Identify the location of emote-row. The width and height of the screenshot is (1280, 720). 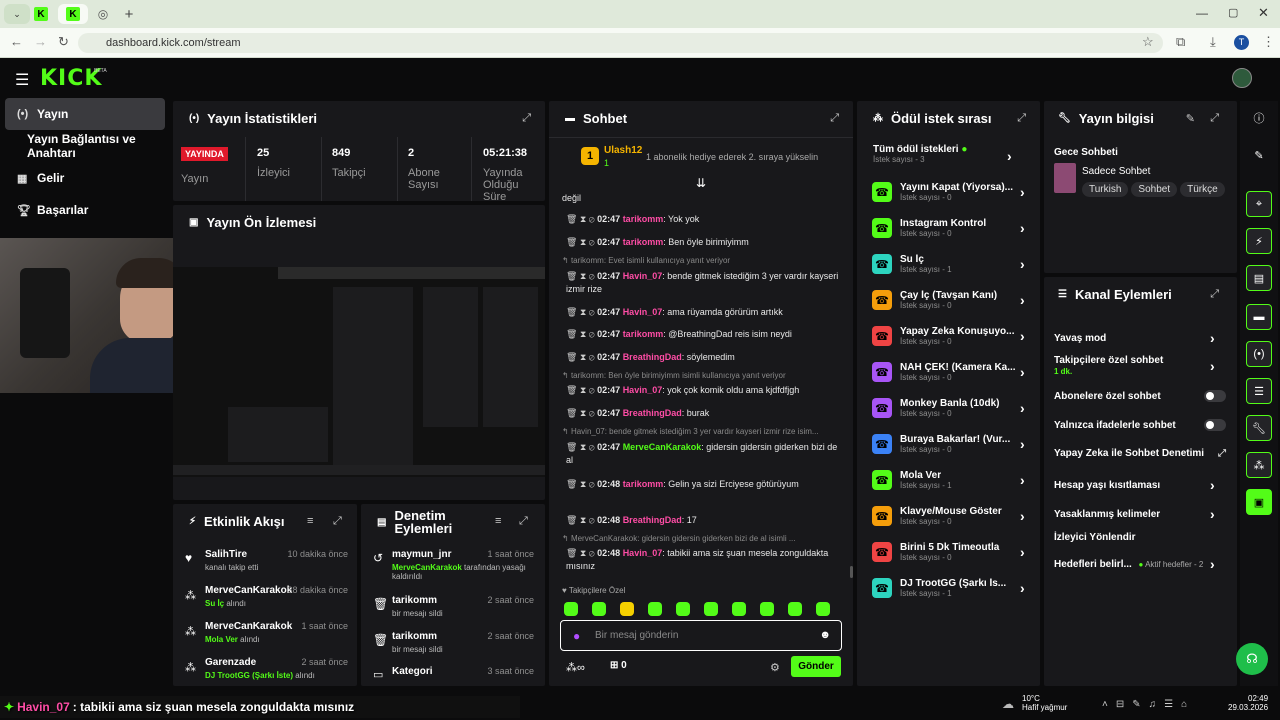
(697, 609).